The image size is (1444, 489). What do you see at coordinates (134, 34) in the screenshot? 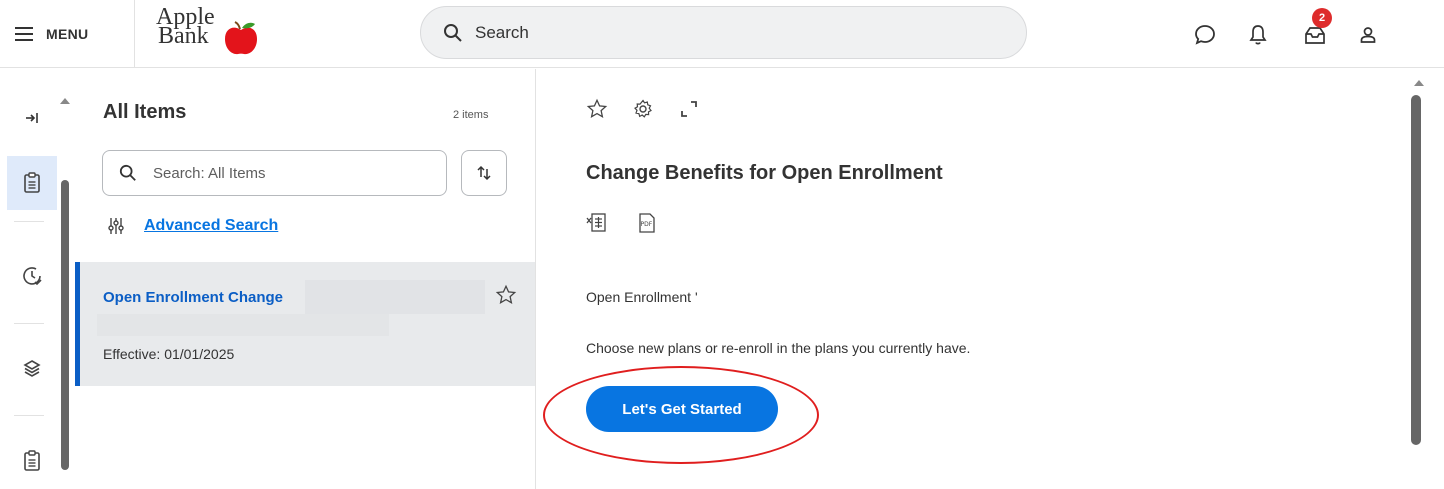
I see `header-divider` at bounding box center [134, 34].